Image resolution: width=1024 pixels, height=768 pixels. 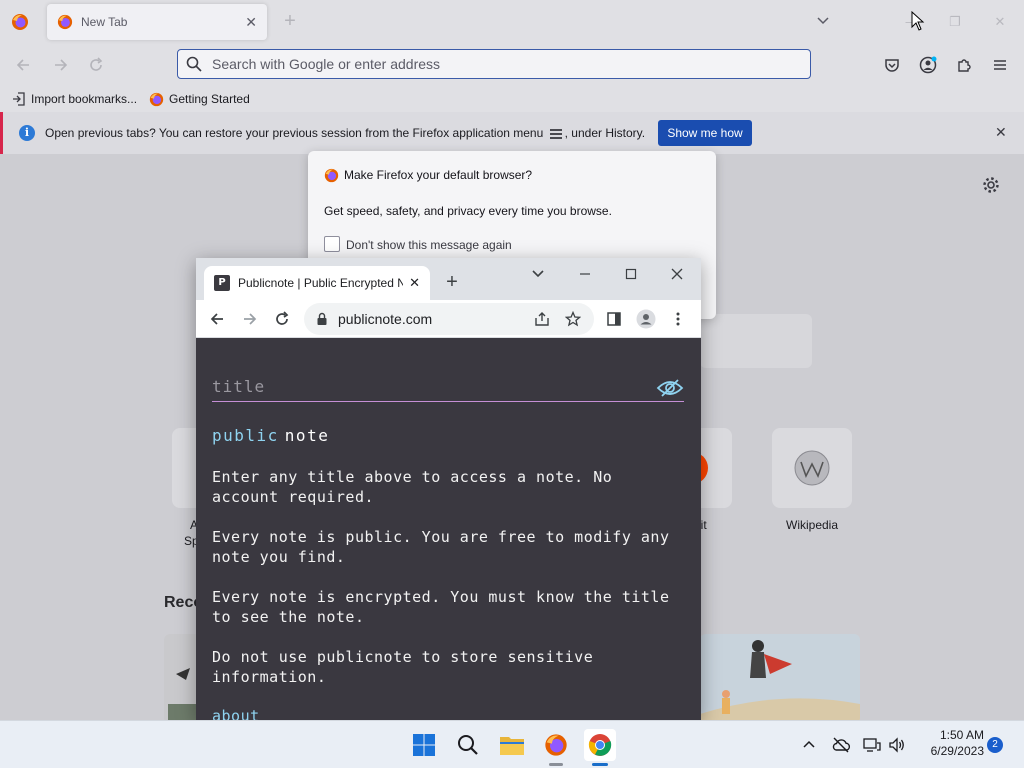 I want to click on firefox-tab-new-tab: New Tab ✕, so click(x=157, y=22).